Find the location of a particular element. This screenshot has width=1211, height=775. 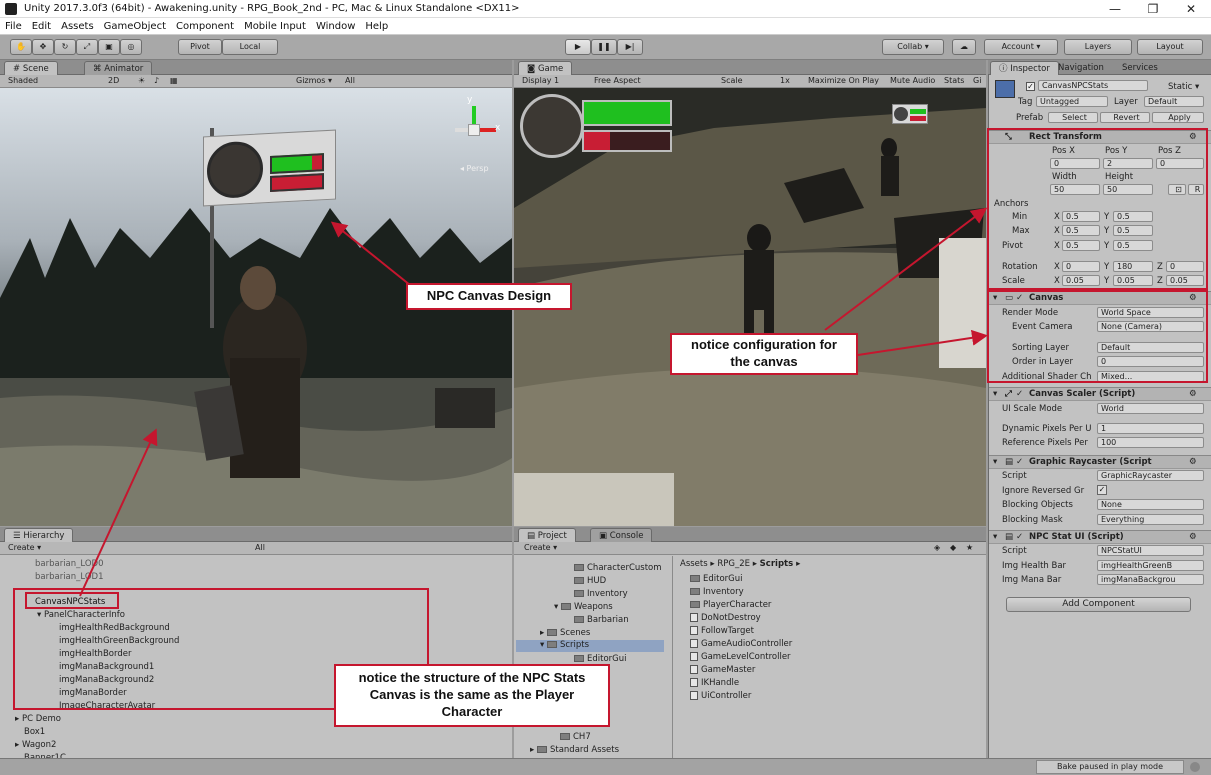

file-item: FollowTarget is located at coordinates (722, 631).